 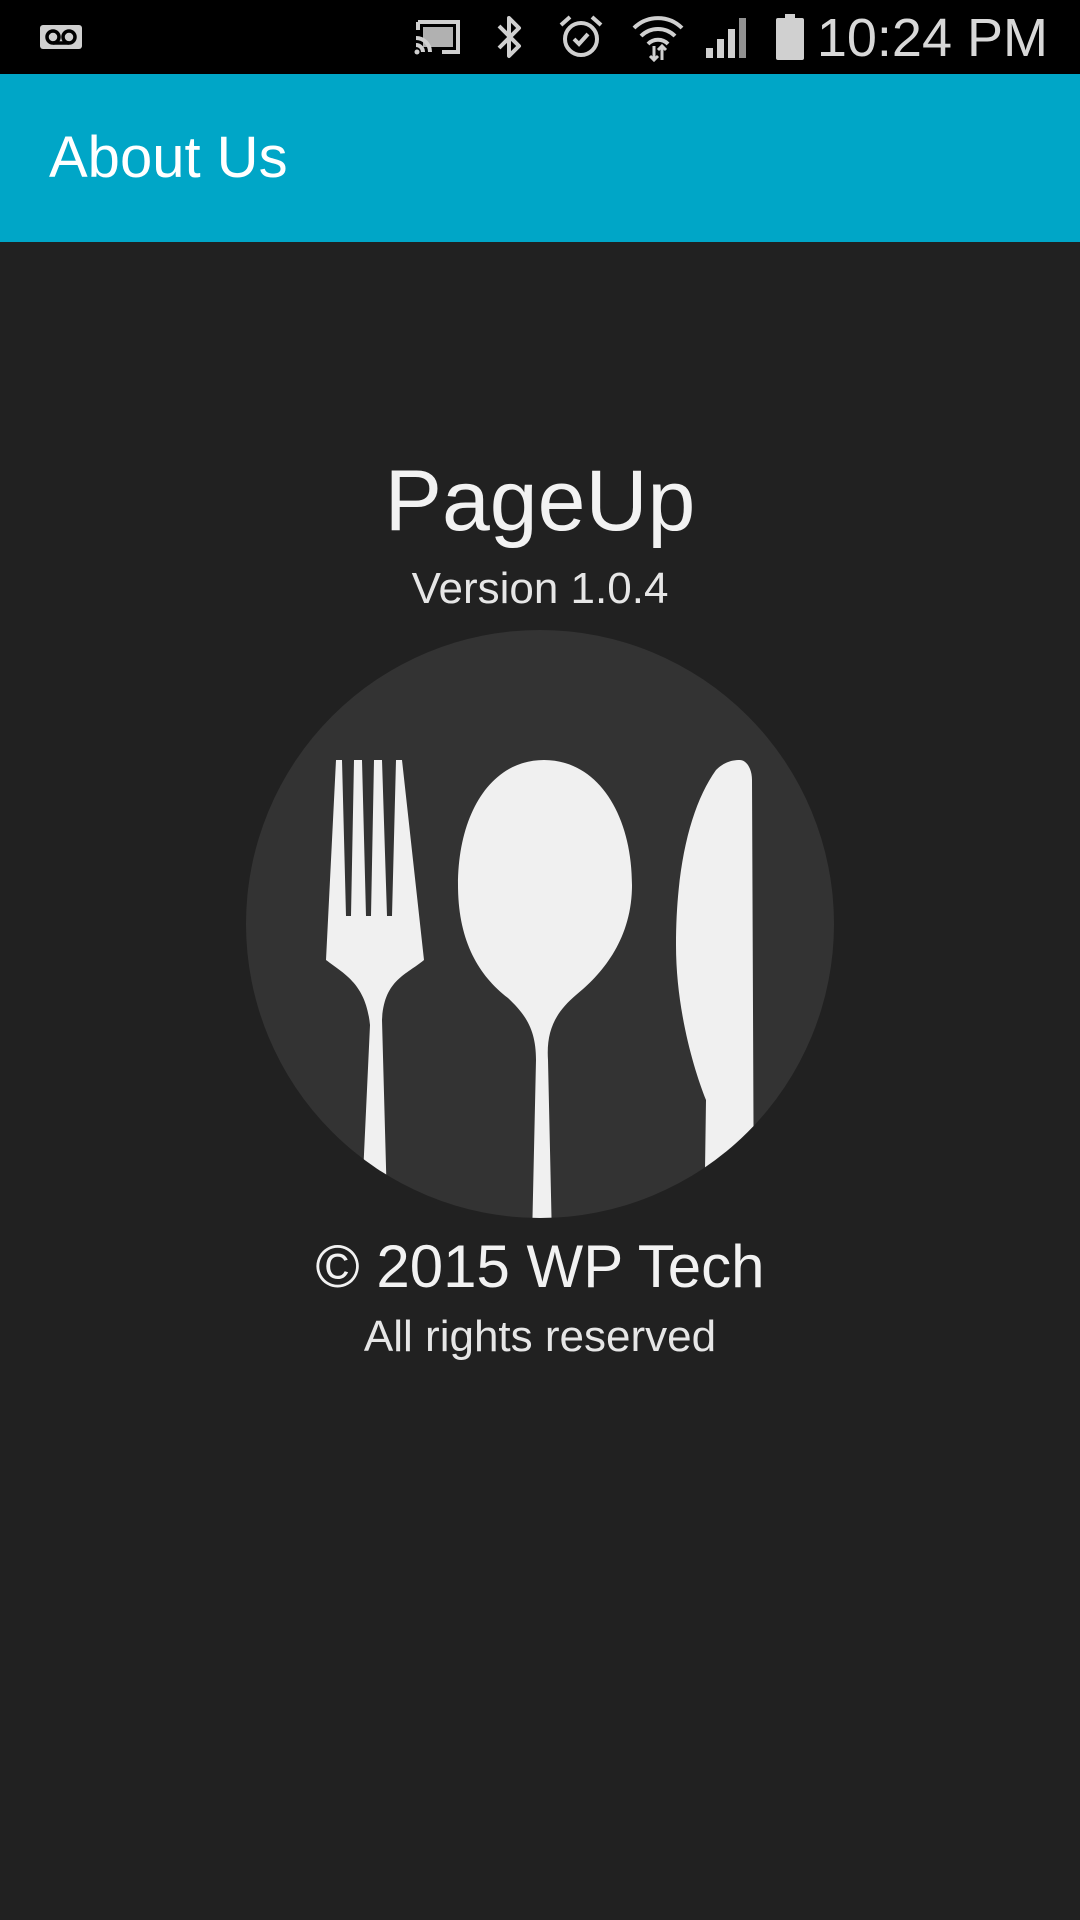 What do you see at coordinates (540, 37) in the screenshot?
I see `status-bar: 10:24 PM` at bounding box center [540, 37].